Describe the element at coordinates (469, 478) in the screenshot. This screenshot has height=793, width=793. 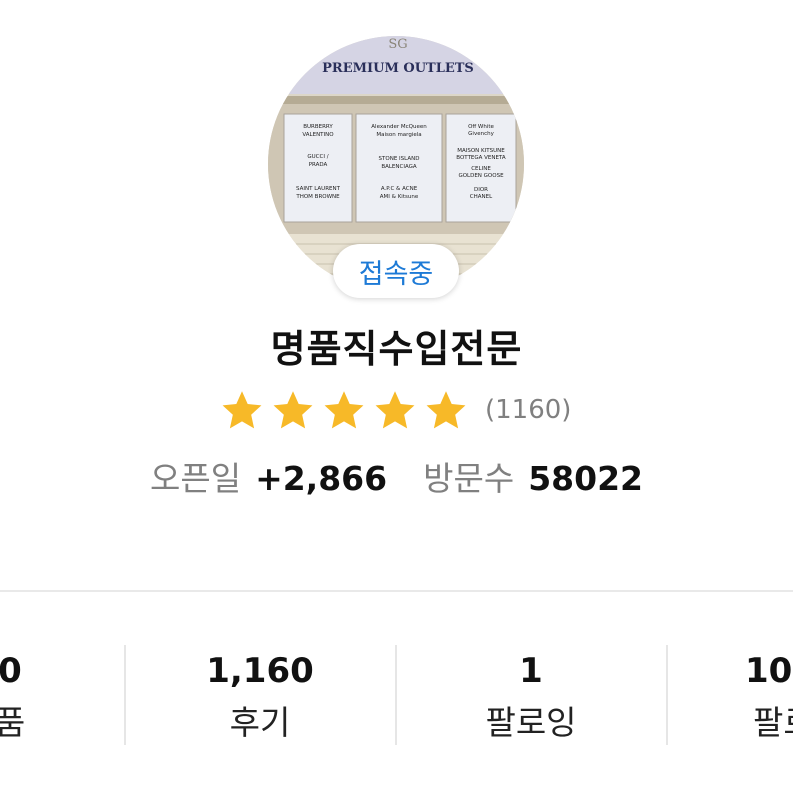
I see `visit-count-label: 방문수` at that location.